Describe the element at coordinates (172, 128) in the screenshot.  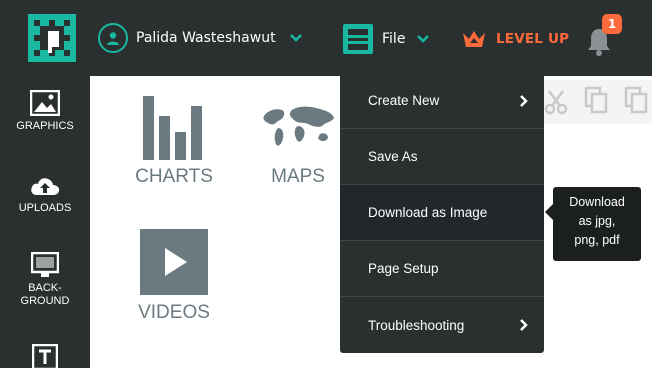
I see `bar-chart-icon` at that location.